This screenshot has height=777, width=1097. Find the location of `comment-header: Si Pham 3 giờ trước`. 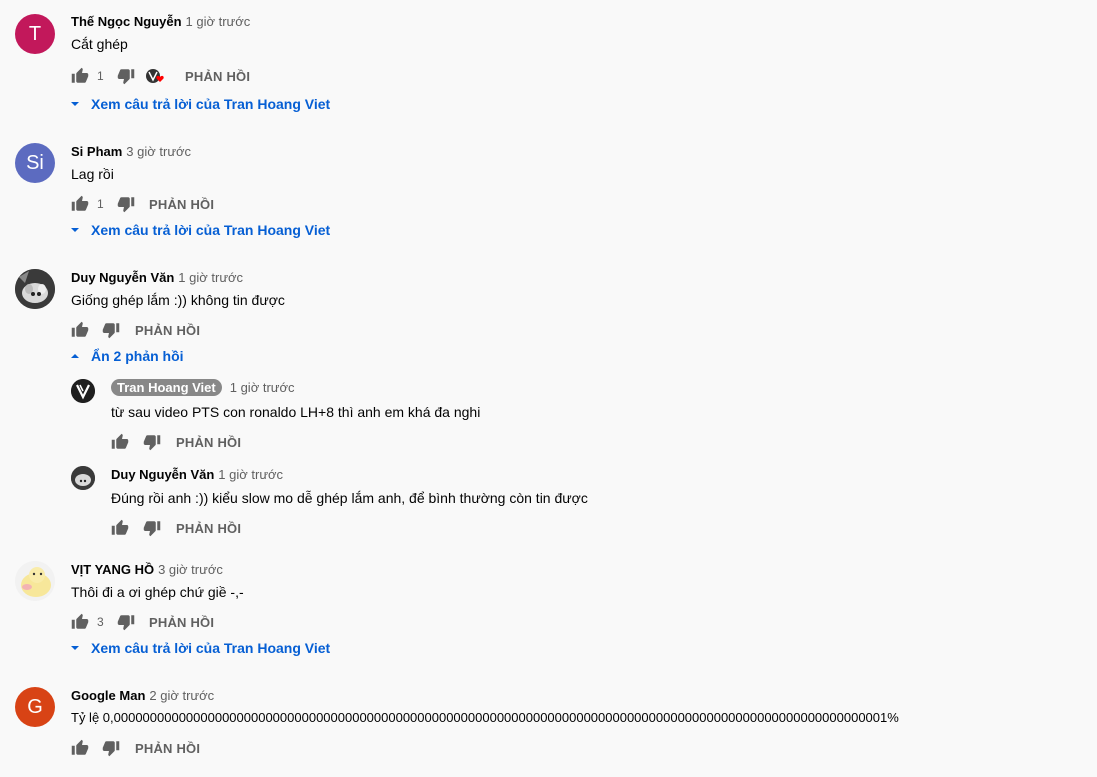

comment-header: Si Pham 3 giờ trước is located at coordinates (131, 151).